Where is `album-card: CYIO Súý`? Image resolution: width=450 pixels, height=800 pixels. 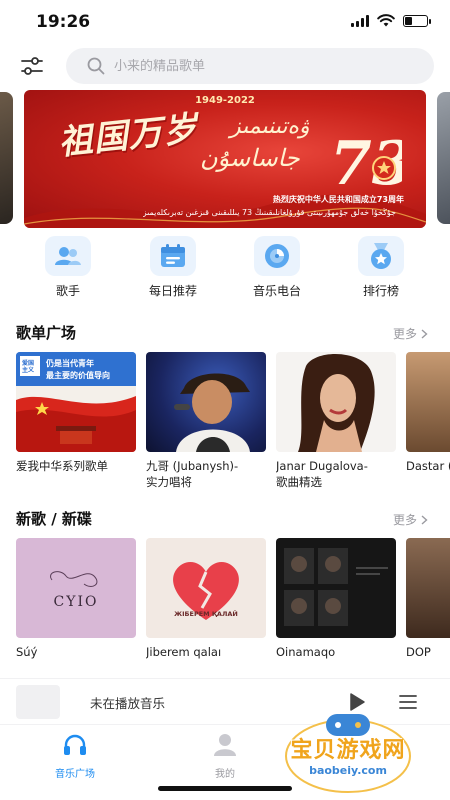 album-card: CYIO Súý is located at coordinates (76, 599).